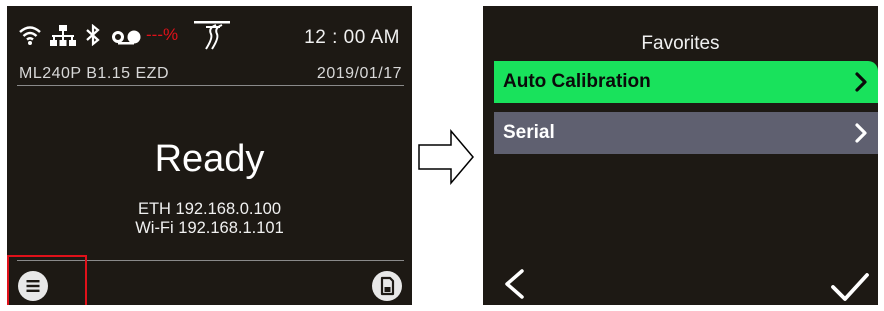  Describe the element at coordinates (93, 35) in the screenshot. I see `bluetooth-icon` at that location.